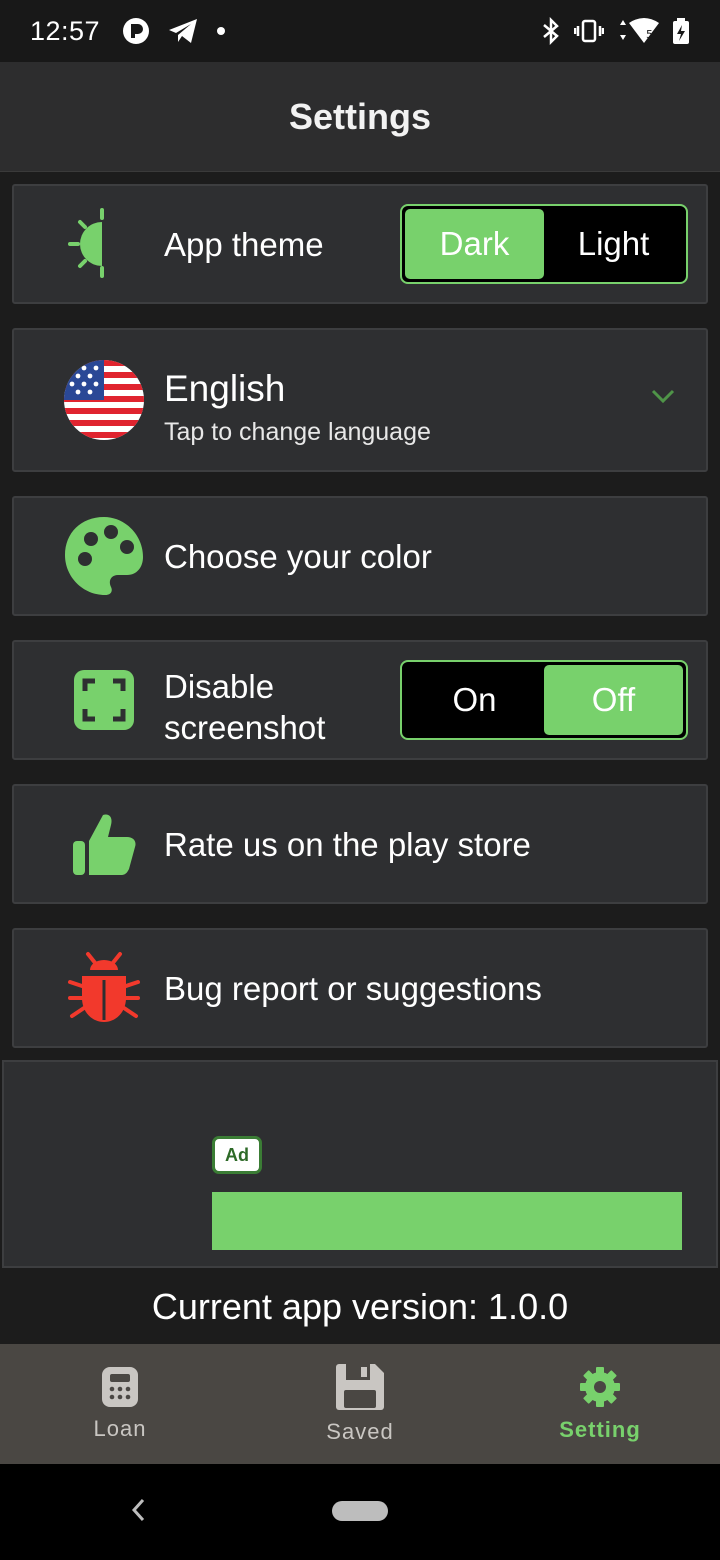 This screenshot has height=1560, width=720. What do you see at coordinates (136, 31) in the screenshot?
I see `app-notification-icon` at bounding box center [136, 31].